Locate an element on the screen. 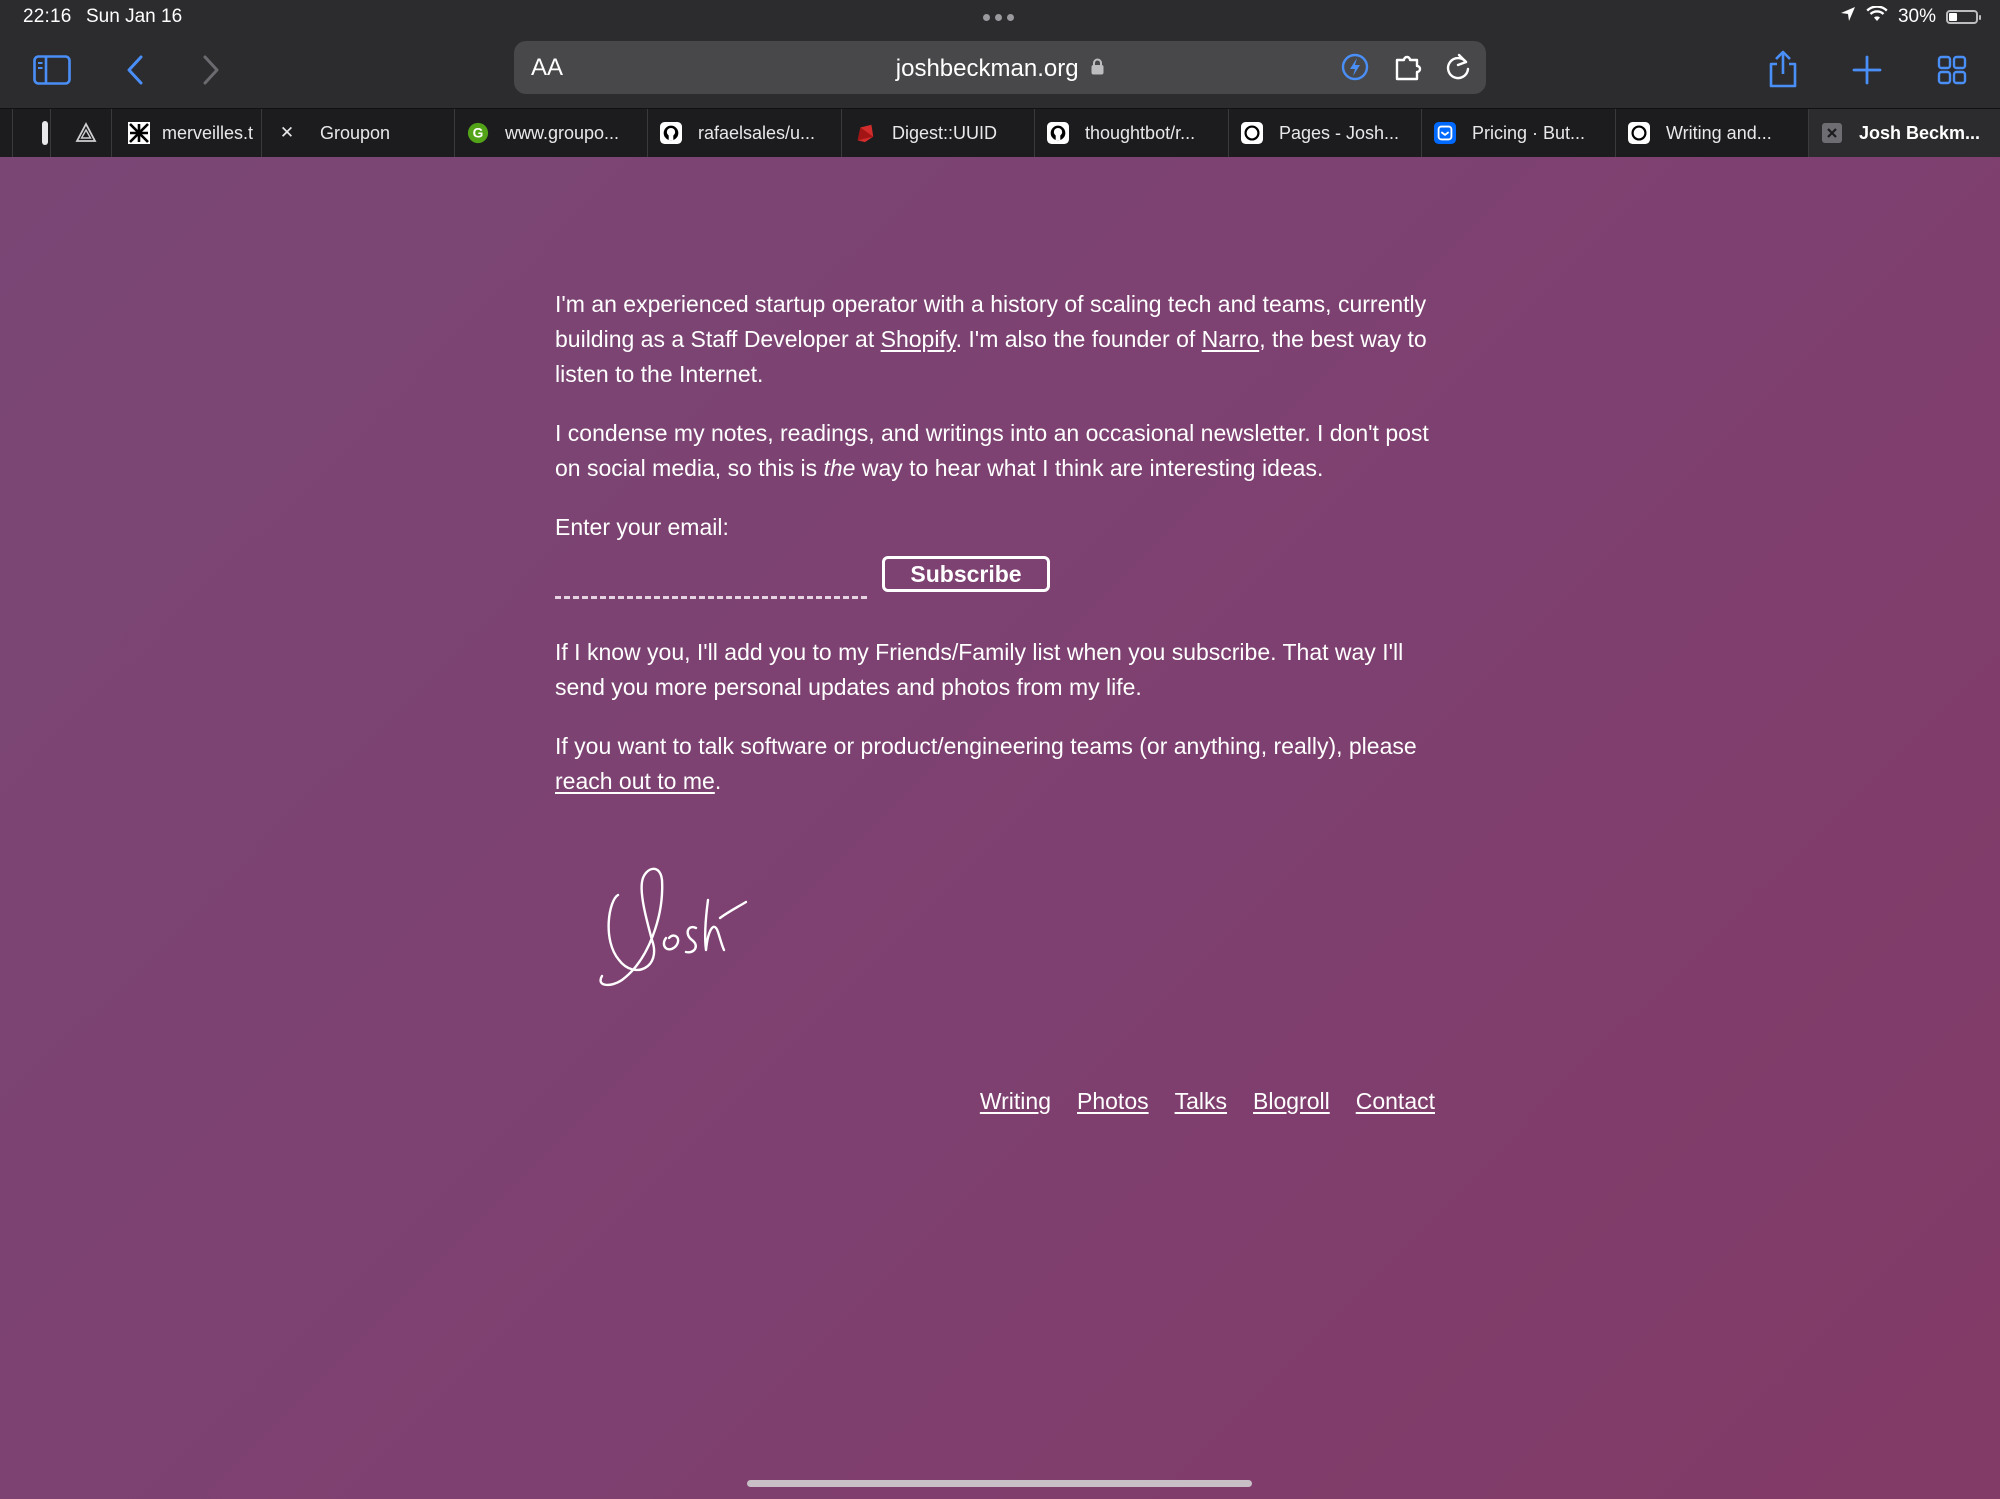 This screenshot has width=2000, height=1499. home-indicator is located at coordinates (999, 1483).